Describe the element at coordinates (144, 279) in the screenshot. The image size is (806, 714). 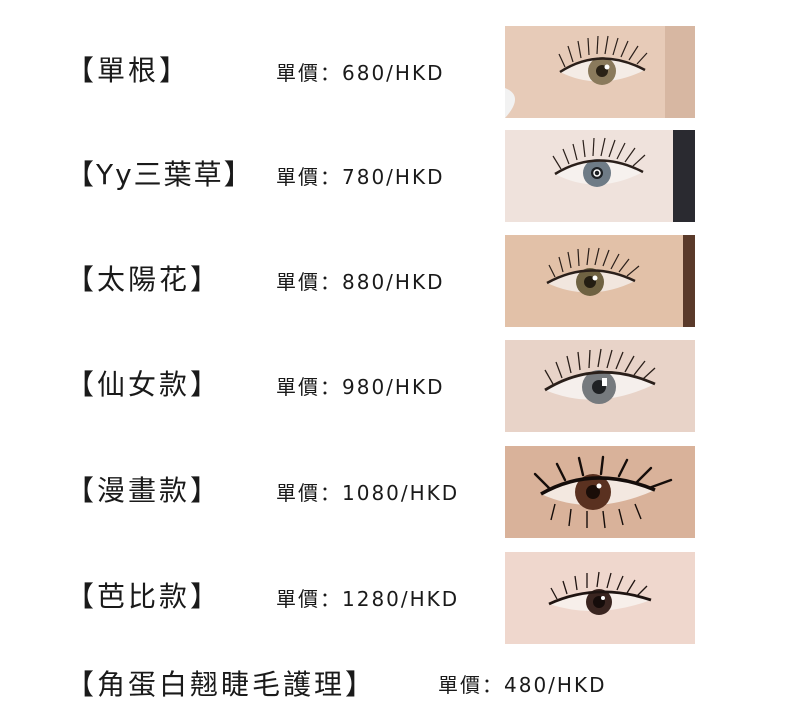
I see `item-name: 【太陽花】` at that location.